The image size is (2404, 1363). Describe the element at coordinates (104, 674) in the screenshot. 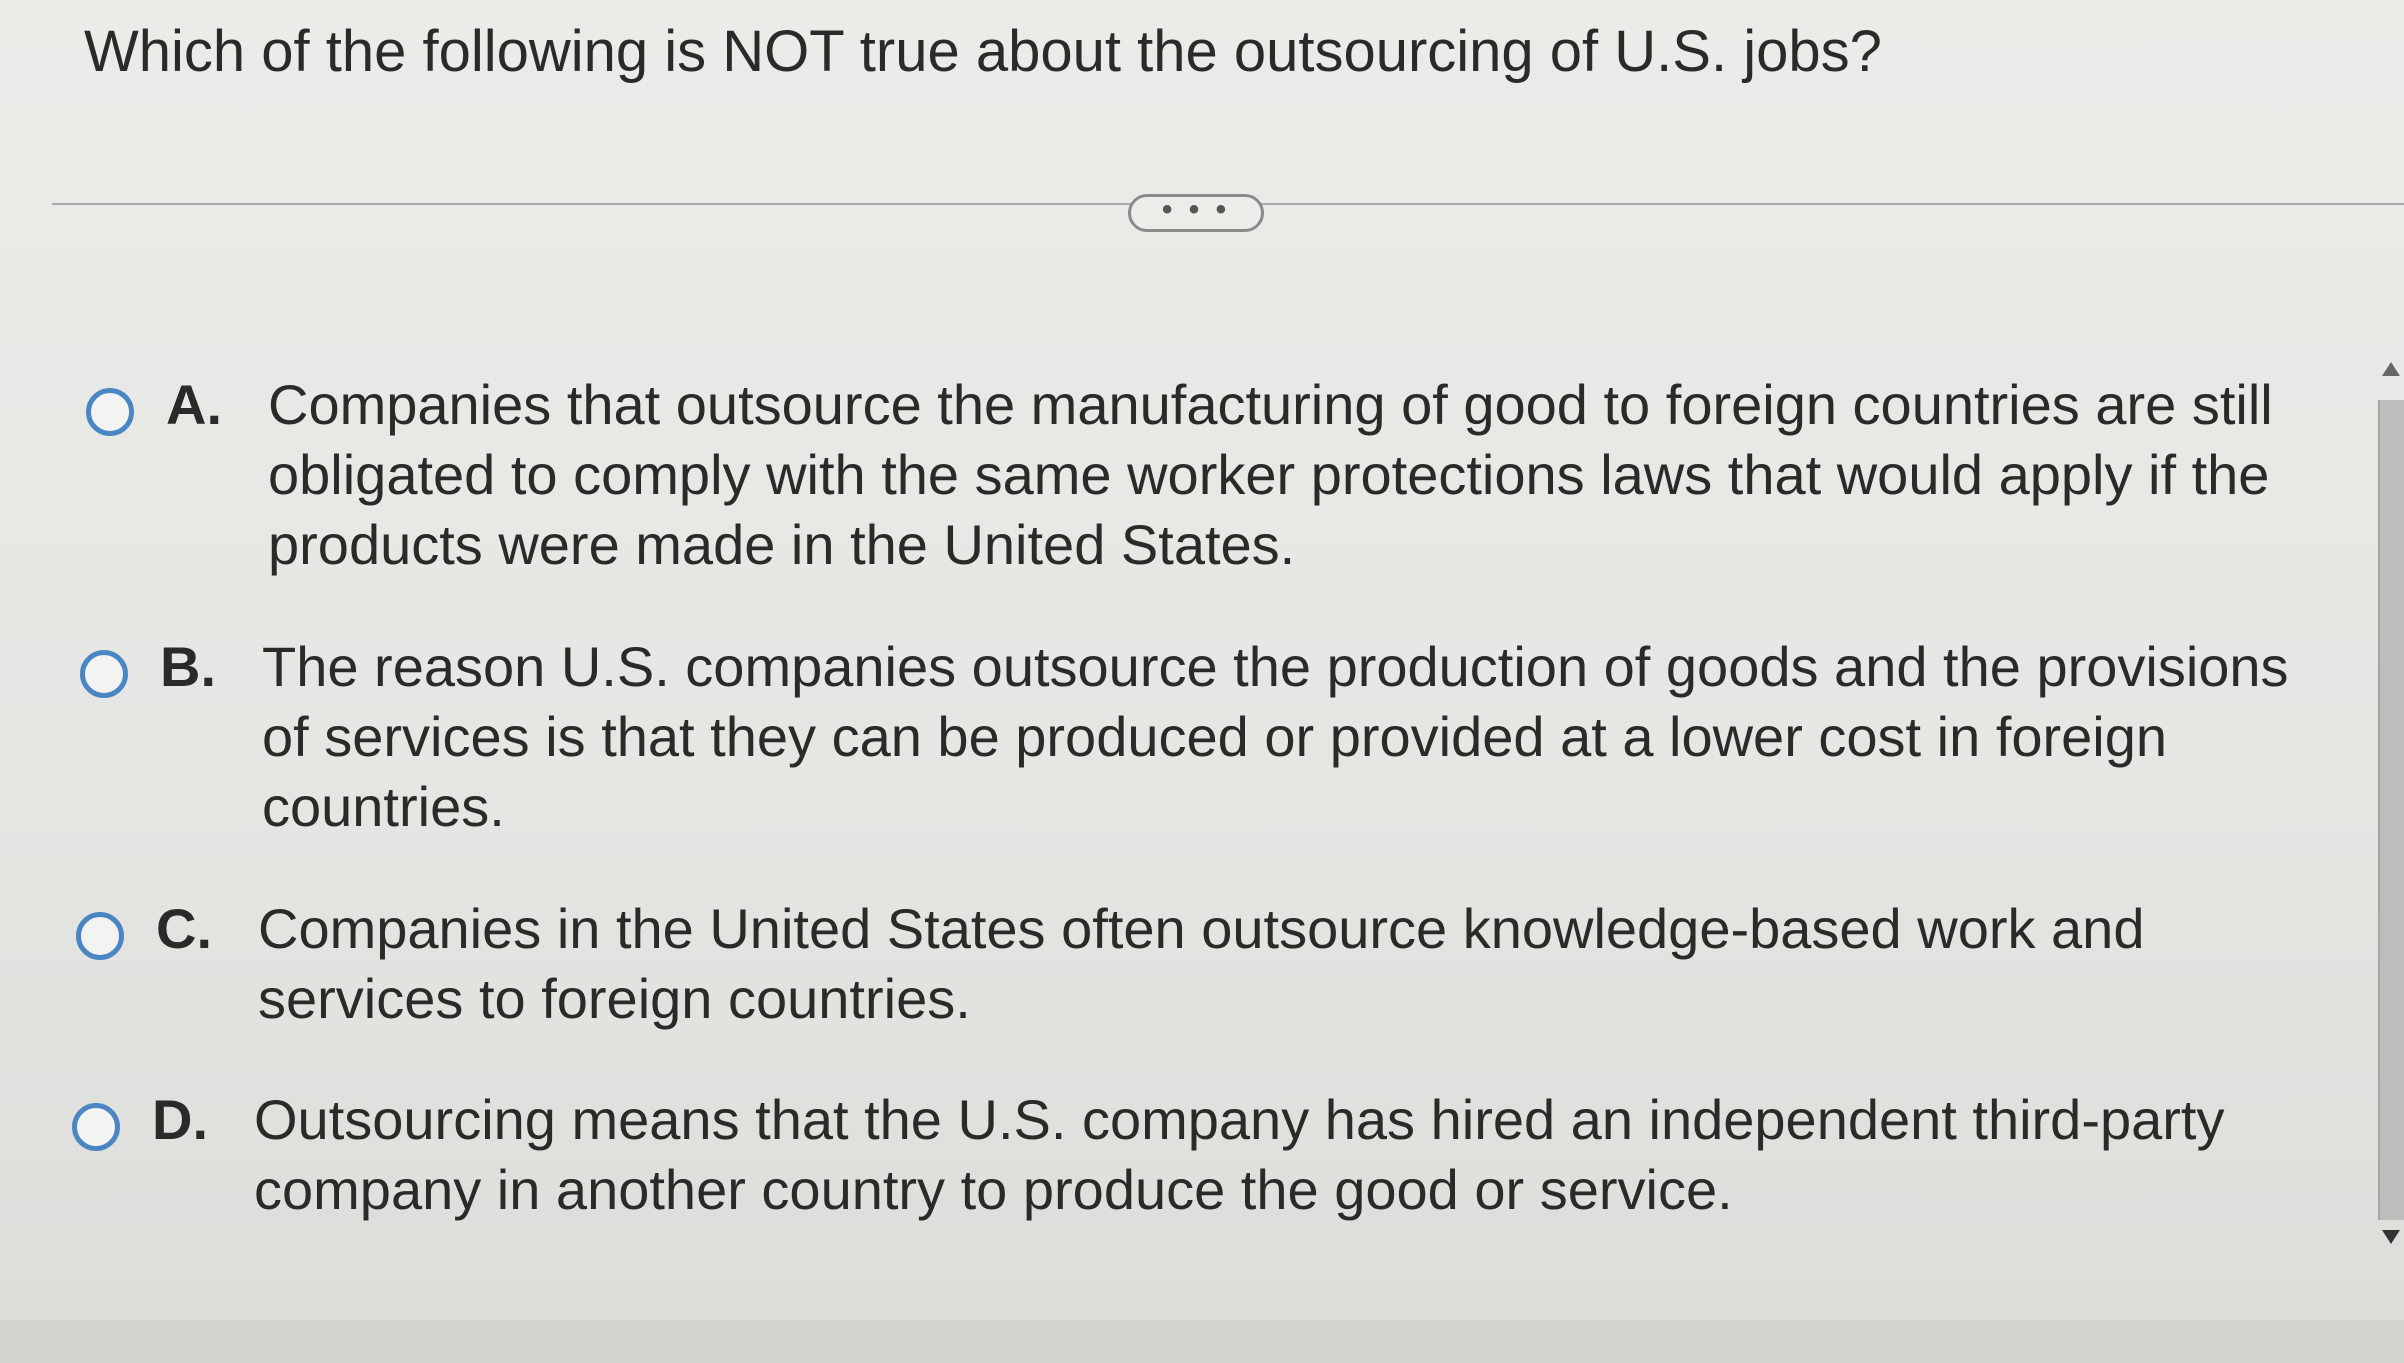

I see `radio-button-b` at that location.